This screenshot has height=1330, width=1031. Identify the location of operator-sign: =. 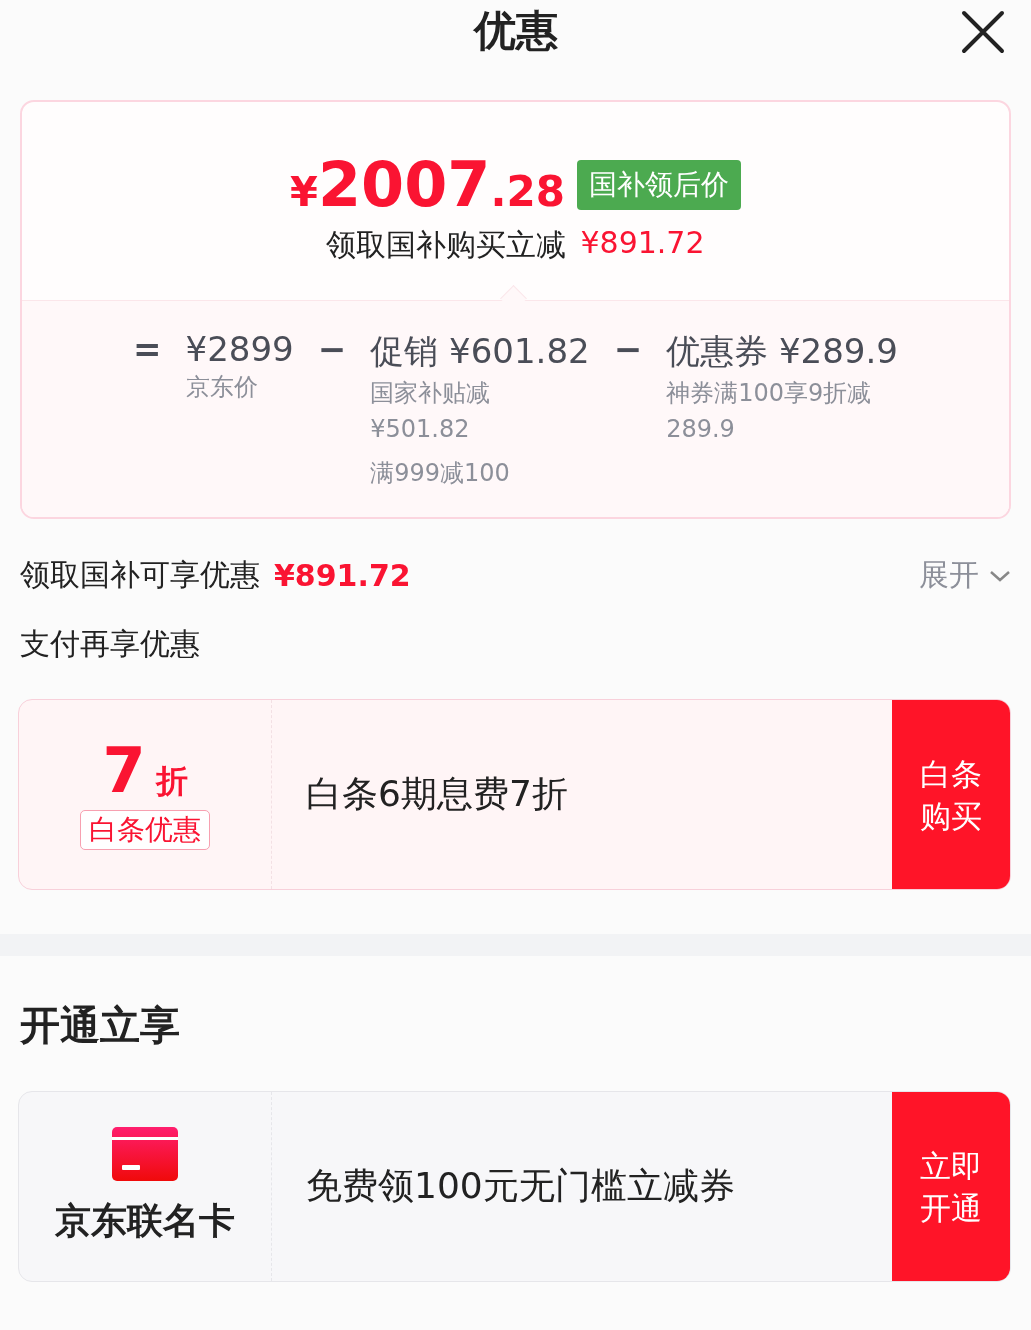
(147, 350).